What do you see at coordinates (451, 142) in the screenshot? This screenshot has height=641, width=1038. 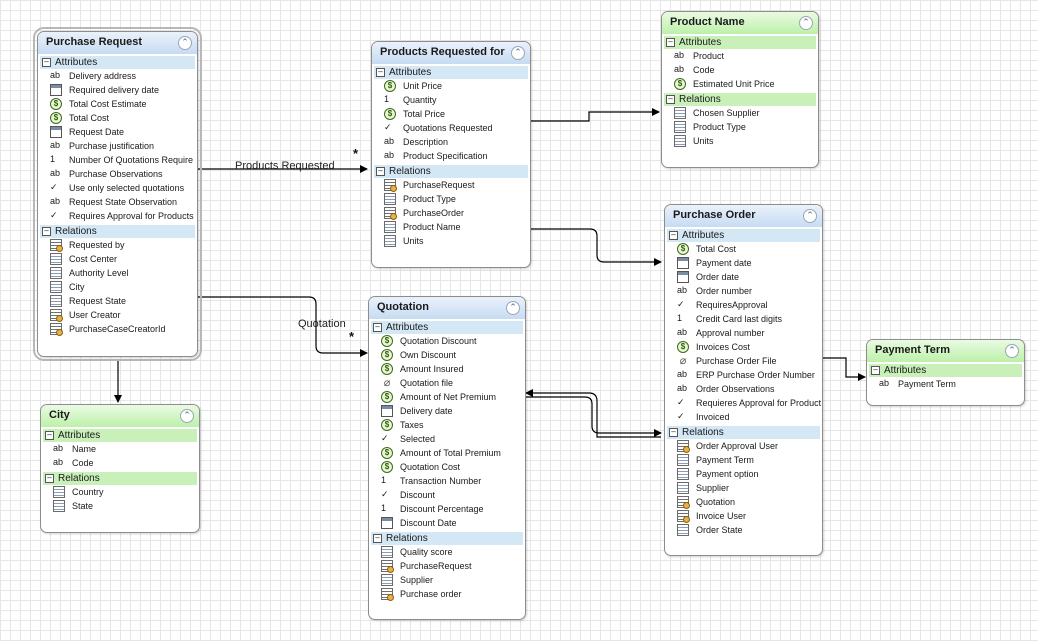 I see `attribute-row: ab Description` at bounding box center [451, 142].